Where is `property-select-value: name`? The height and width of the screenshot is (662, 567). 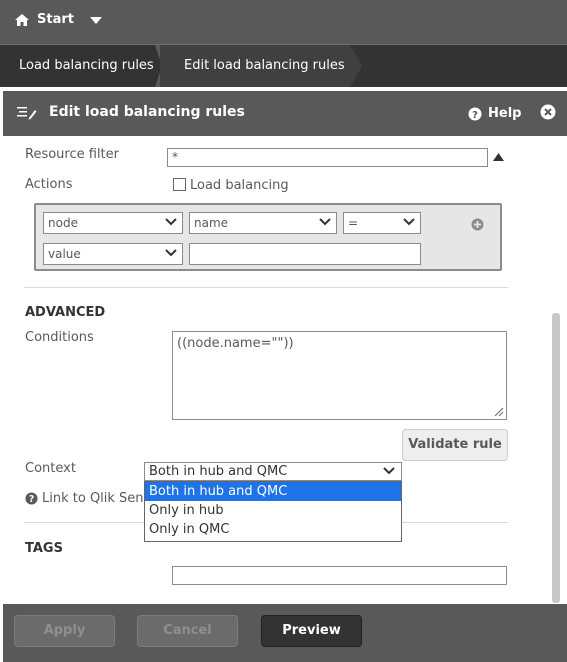 property-select-value: name is located at coordinates (211, 223).